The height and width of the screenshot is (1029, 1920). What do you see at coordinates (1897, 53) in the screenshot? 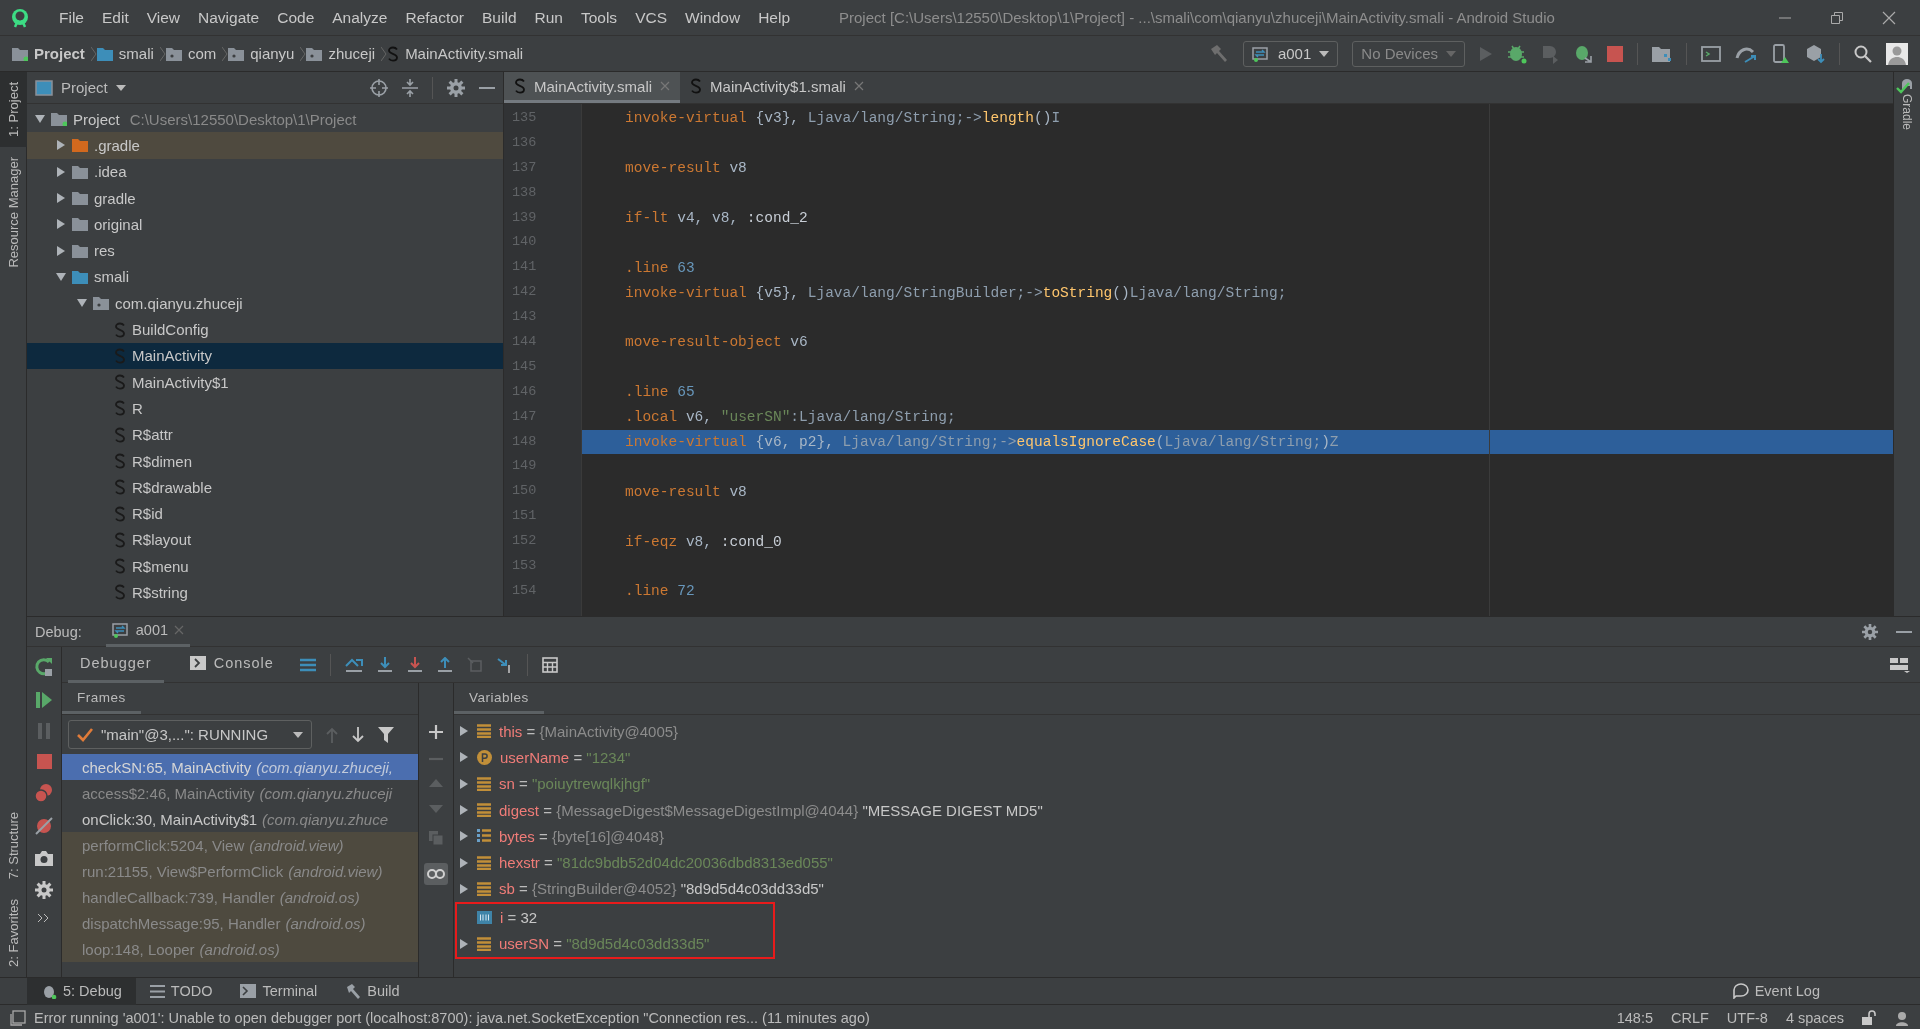
I see `avatar-icon` at bounding box center [1897, 53].